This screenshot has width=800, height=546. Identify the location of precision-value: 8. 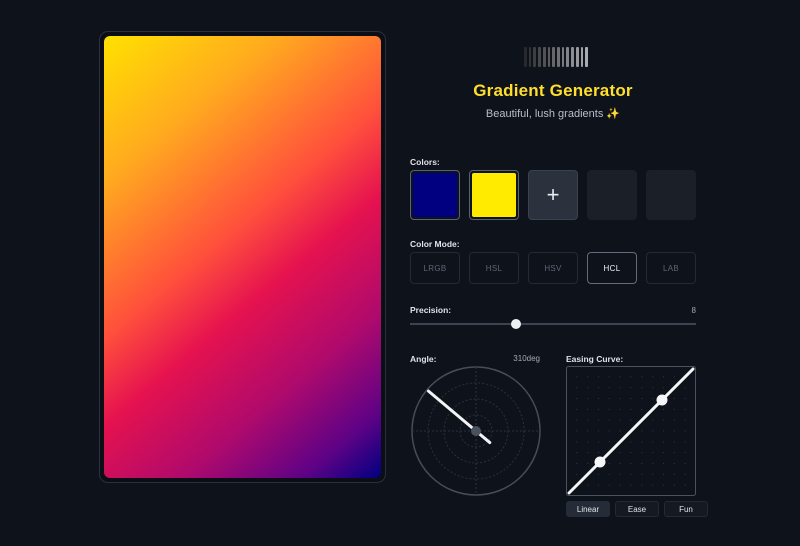
(693, 310).